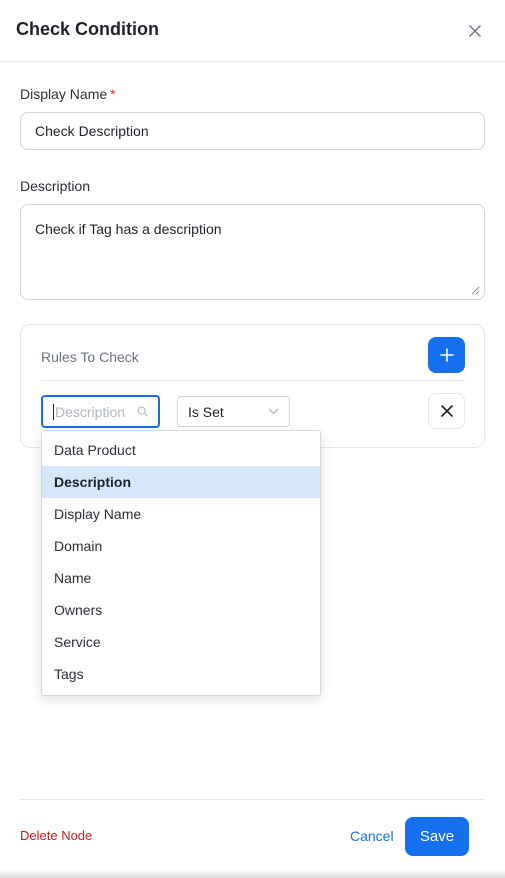  I want to click on rule-operator-select: Is Set, so click(233, 411).